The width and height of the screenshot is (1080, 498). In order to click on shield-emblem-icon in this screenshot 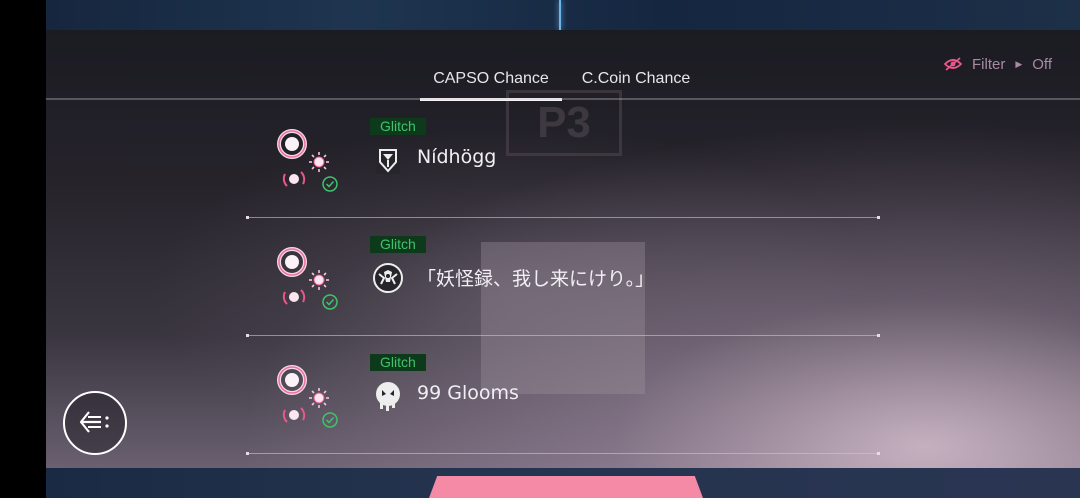, I will do `click(388, 160)`.